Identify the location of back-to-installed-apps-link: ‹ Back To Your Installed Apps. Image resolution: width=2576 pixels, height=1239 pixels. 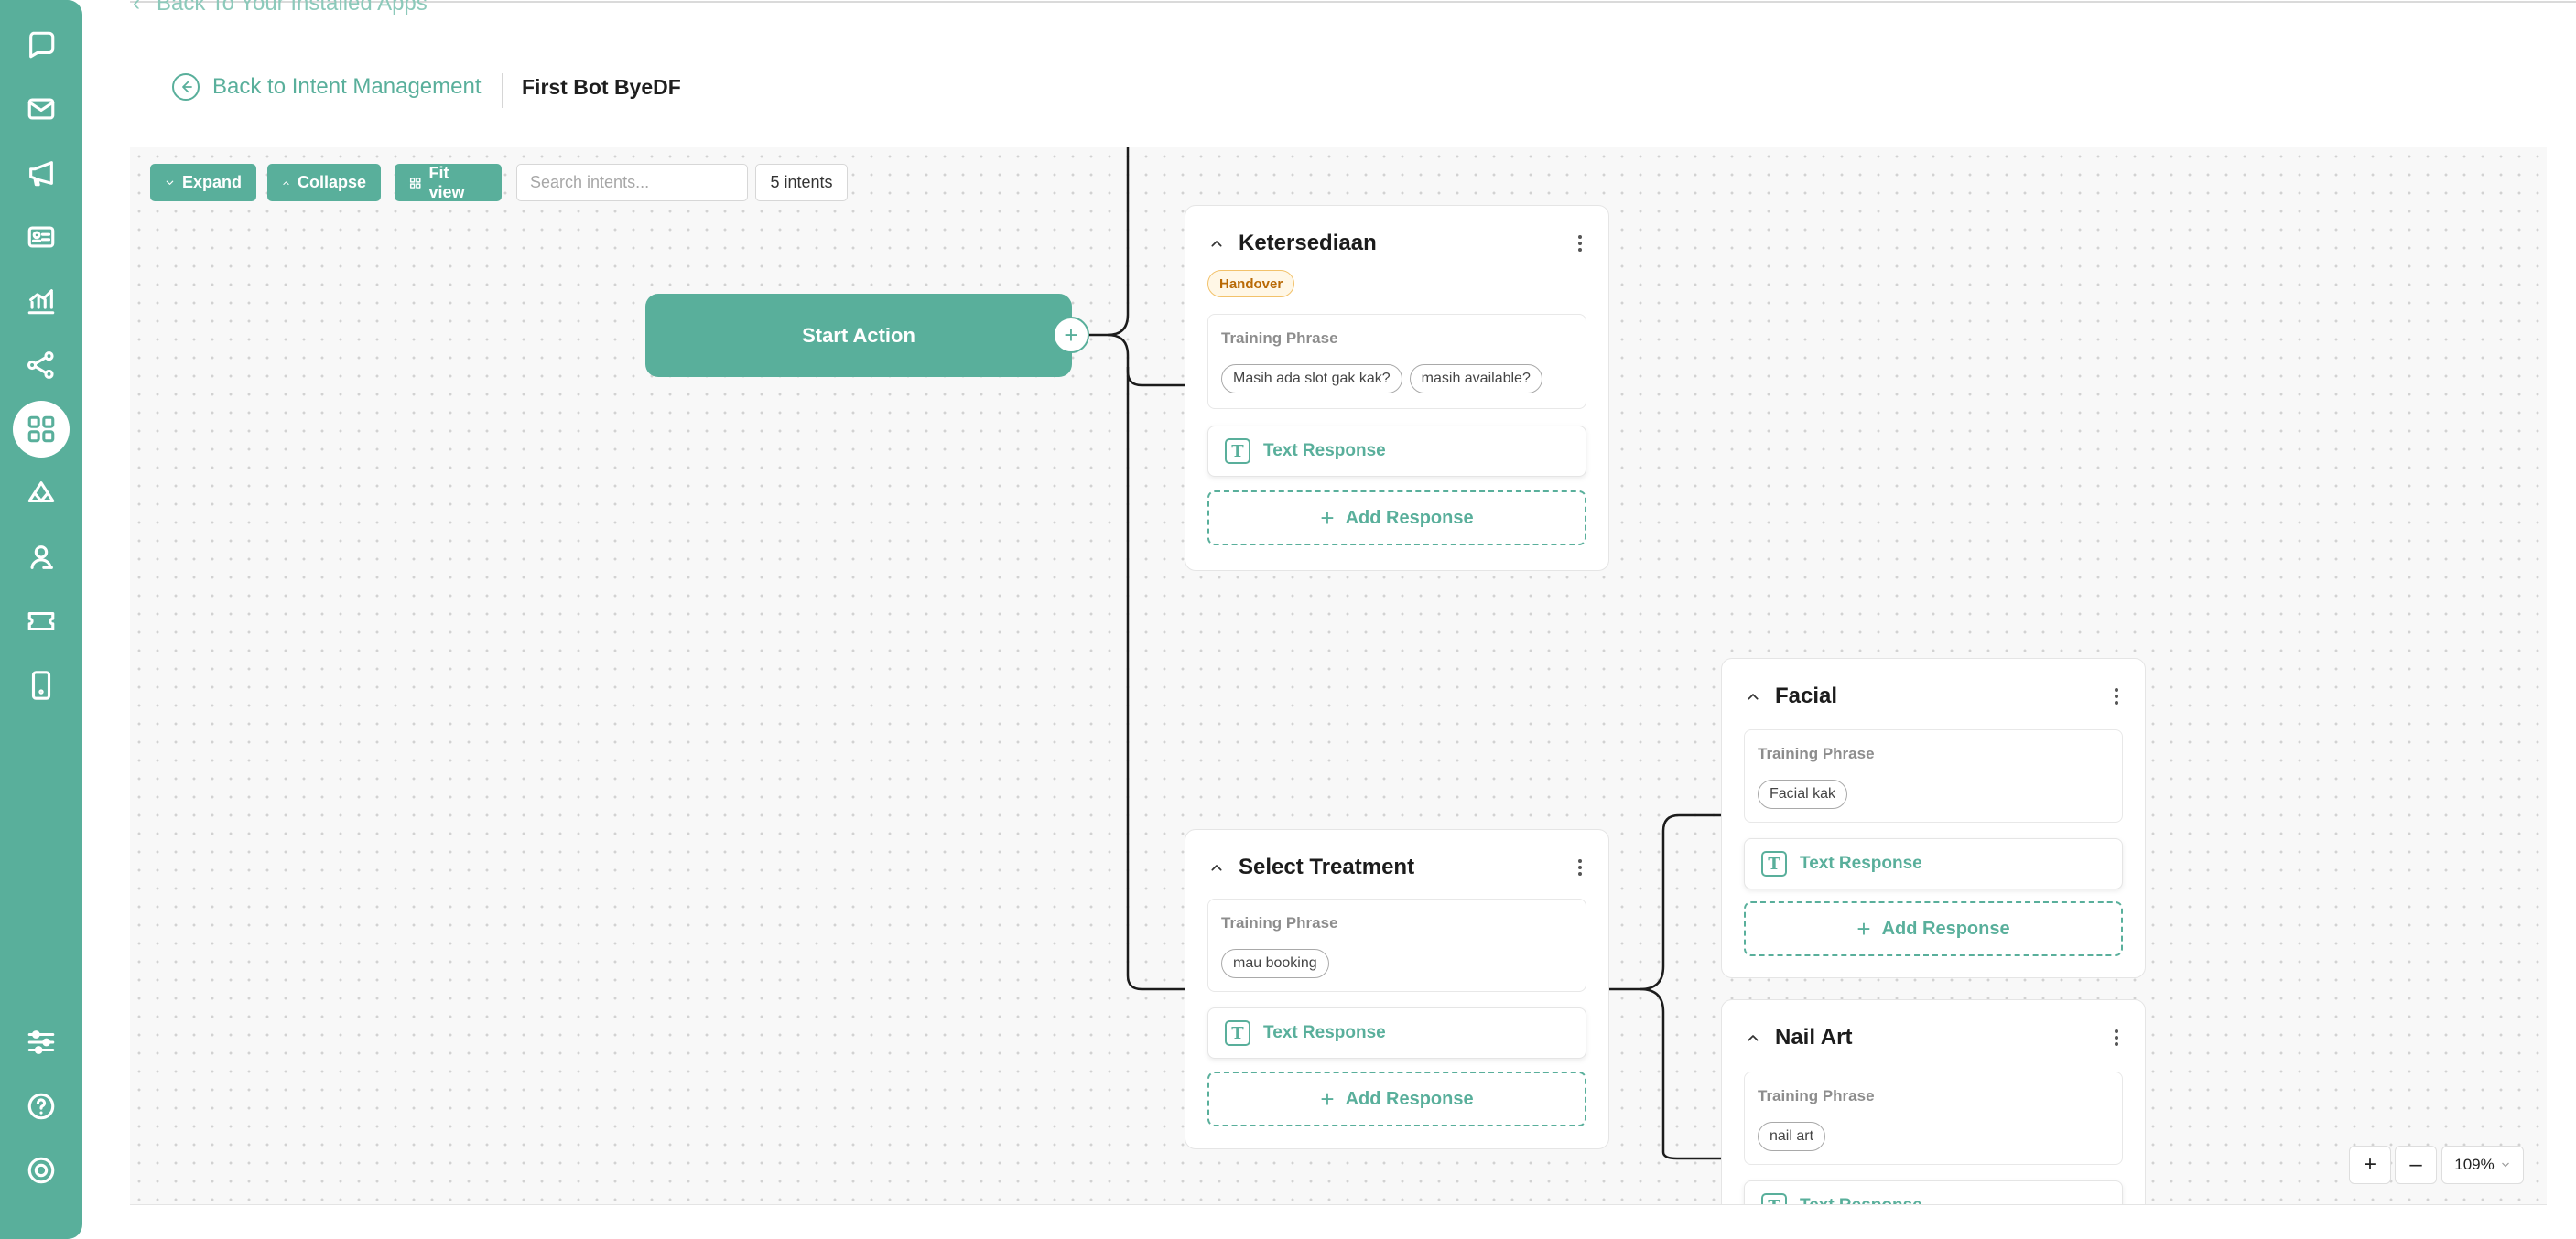
(281, 8).